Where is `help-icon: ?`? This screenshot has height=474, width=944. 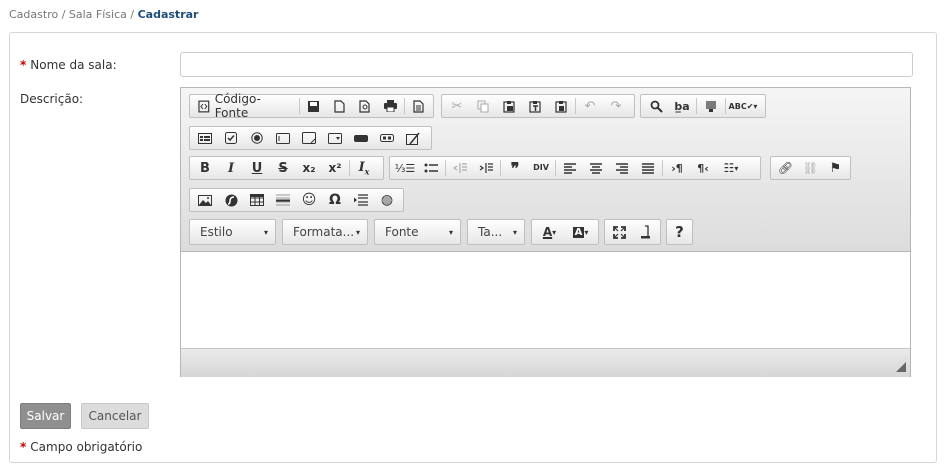 help-icon: ? is located at coordinates (679, 232).